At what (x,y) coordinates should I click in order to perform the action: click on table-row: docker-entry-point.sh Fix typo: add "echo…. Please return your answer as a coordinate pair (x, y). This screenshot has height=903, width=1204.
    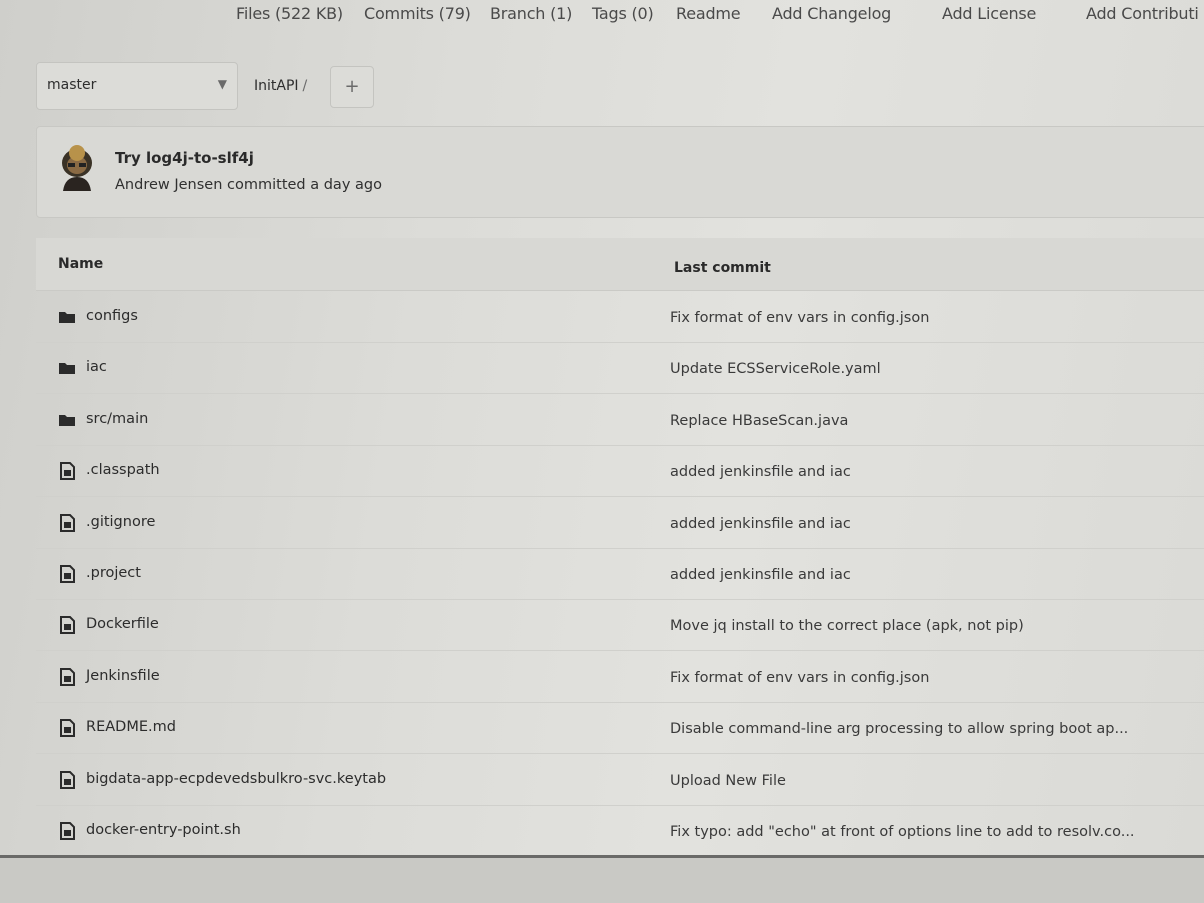
    Looking at the image, I should click on (620, 831).